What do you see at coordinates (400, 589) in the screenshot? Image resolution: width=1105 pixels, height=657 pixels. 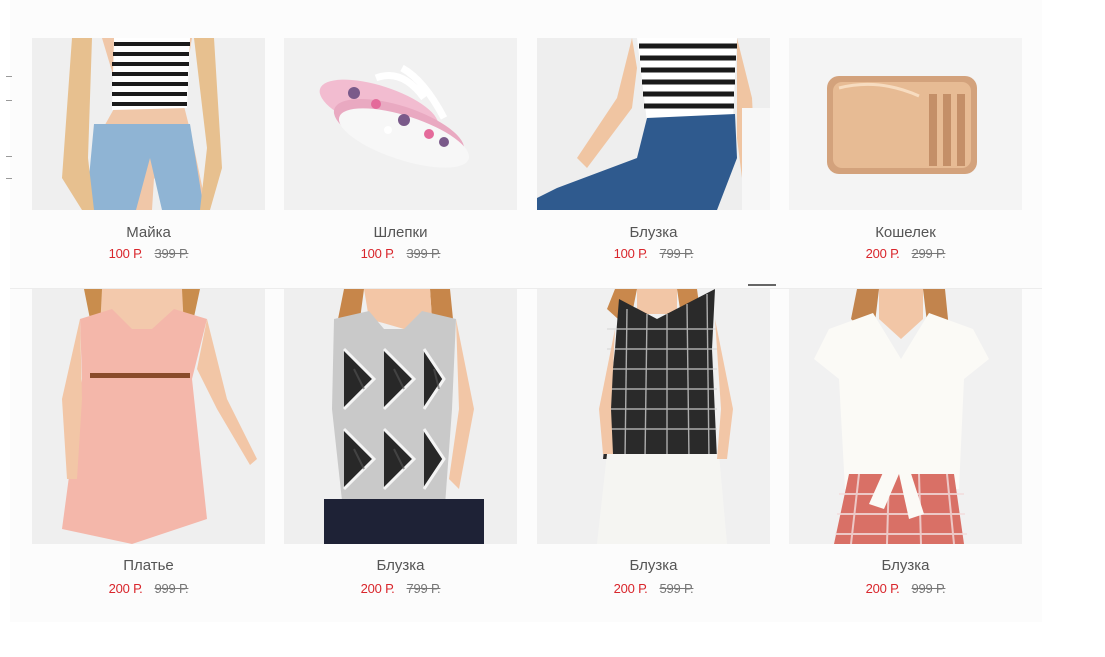 I see `product-prices: 200 Р. 799 Р.` at bounding box center [400, 589].